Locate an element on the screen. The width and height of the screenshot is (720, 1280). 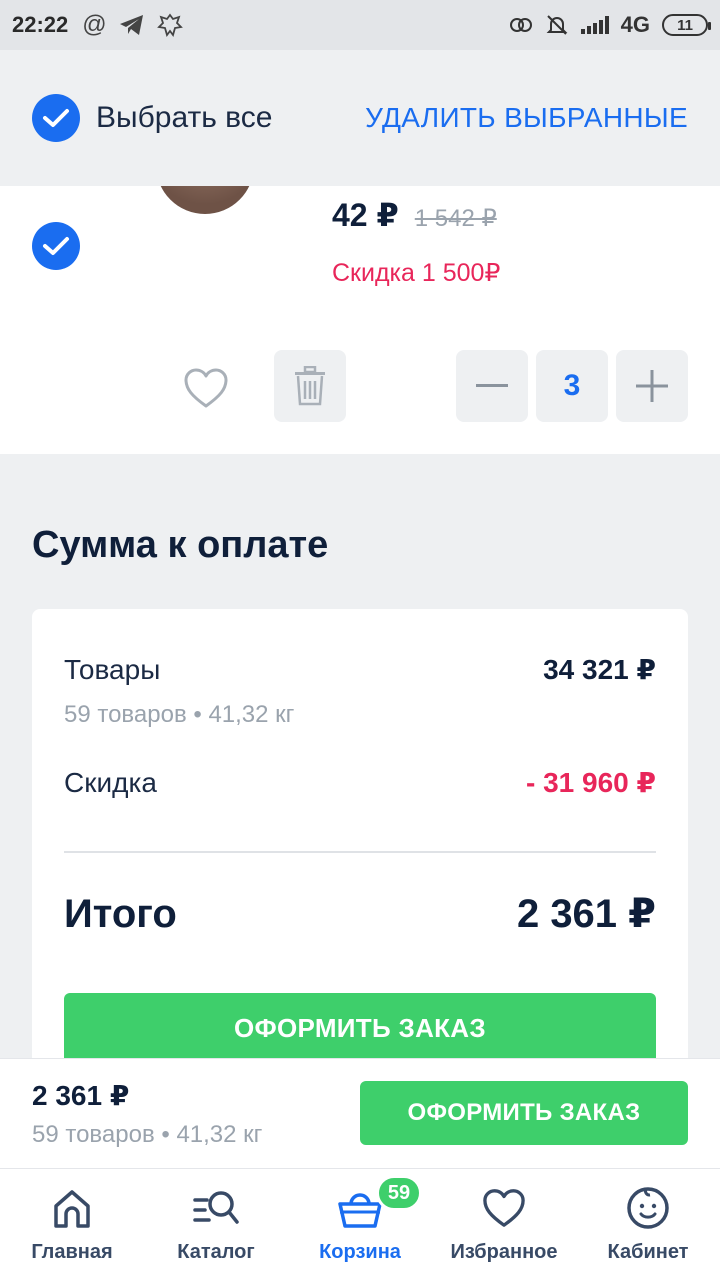
nav-item-profile: Кабинет is located at coordinates (648, 1224).